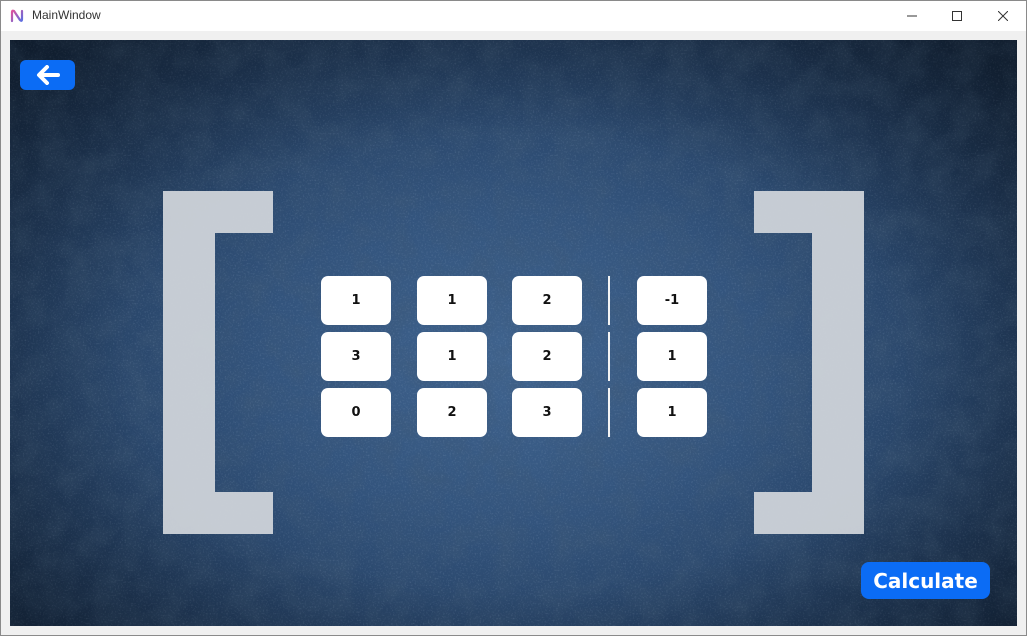 Image resolution: width=1027 pixels, height=636 pixels. What do you see at coordinates (452, 412) in the screenshot?
I see `matrix-cell-r3-c2: 2` at bounding box center [452, 412].